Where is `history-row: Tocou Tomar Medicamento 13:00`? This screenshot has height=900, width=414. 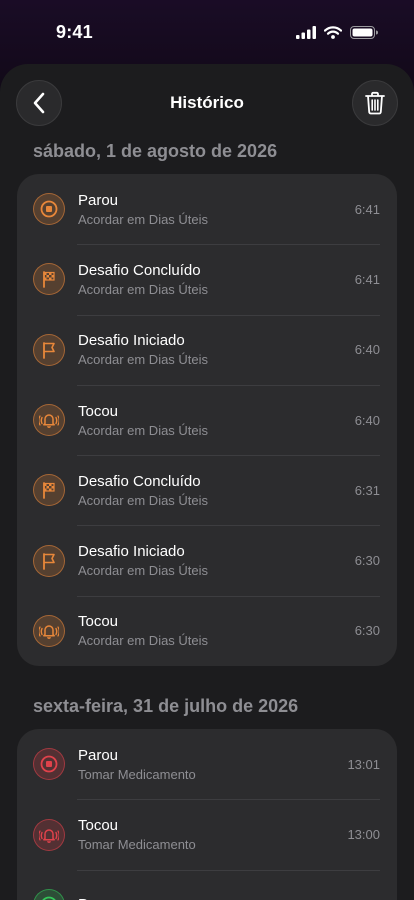
history-row: Tocou Tomar Medicamento 13:00 is located at coordinates (206, 834).